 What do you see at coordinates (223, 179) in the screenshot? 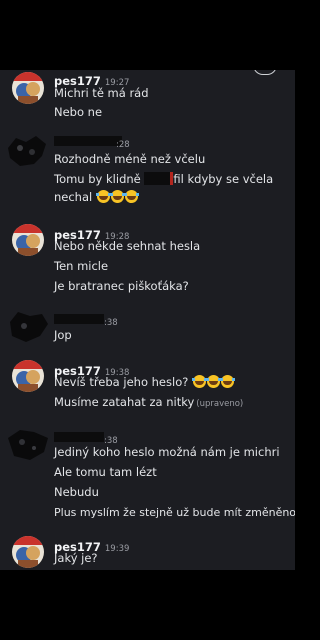
I see `message-text-part: fil kdyby se včela` at bounding box center [223, 179].